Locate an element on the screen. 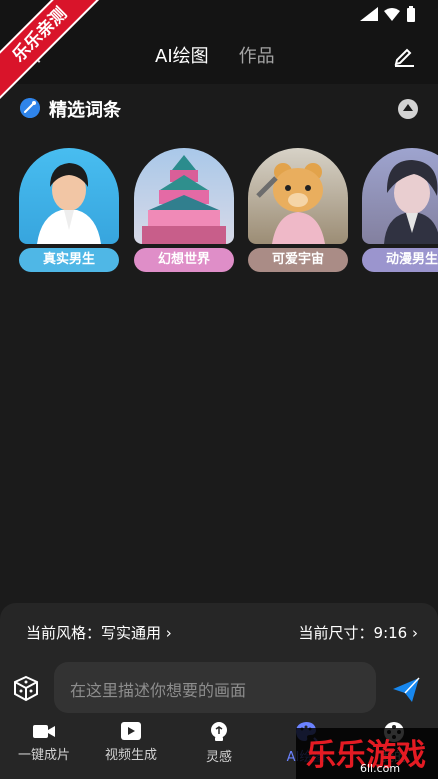 This screenshot has height=779, width=438. top-bar: AI绘图 作品 is located at coordinates (219, 56).